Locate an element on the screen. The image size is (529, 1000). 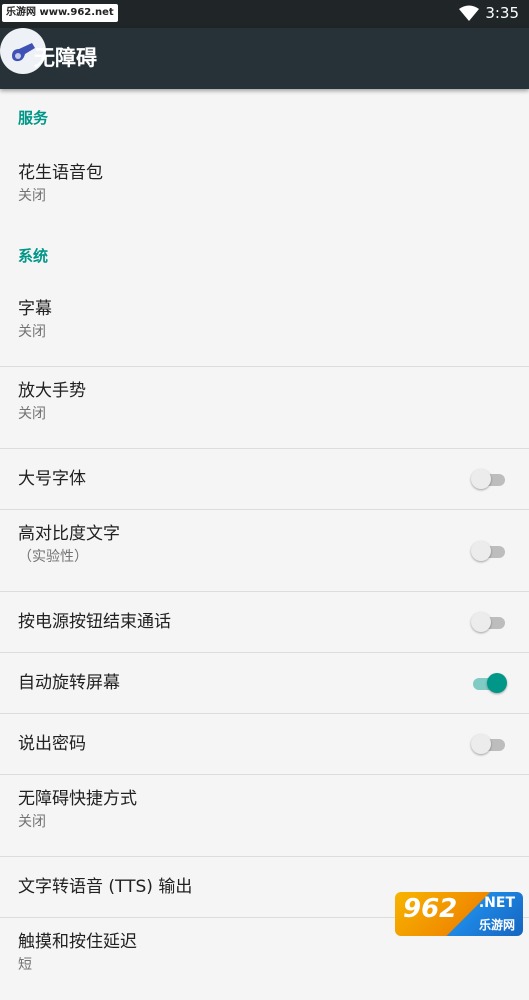
high-contrast-toggle is located at coordinates (489, 551).